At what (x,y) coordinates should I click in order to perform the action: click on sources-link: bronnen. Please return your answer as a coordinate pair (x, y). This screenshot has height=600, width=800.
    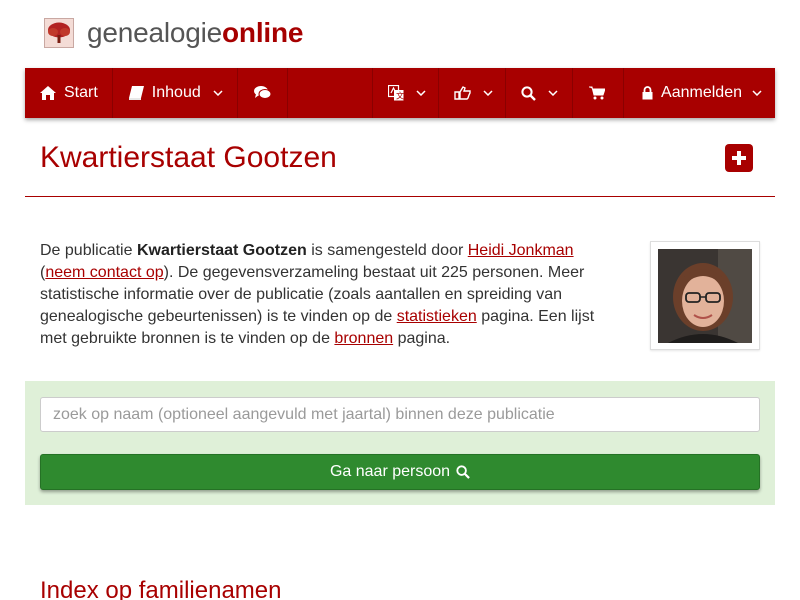
    Looking at the image, I should click on (363, 338).